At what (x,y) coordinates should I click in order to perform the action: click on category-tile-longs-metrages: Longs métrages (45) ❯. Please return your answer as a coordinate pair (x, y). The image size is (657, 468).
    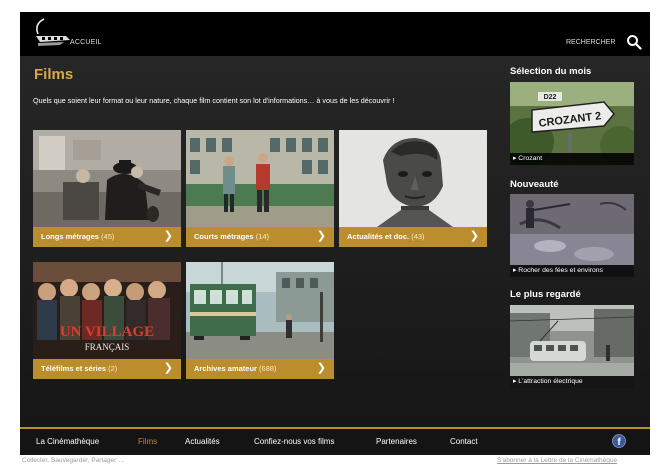
    Looking at the image, I should click on (107, 188).